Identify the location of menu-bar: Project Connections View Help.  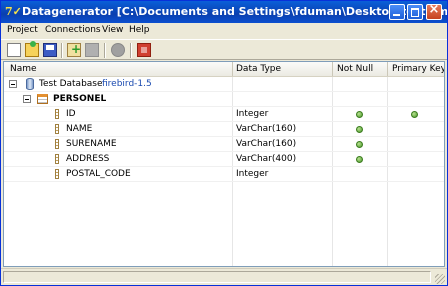
(224, 31).